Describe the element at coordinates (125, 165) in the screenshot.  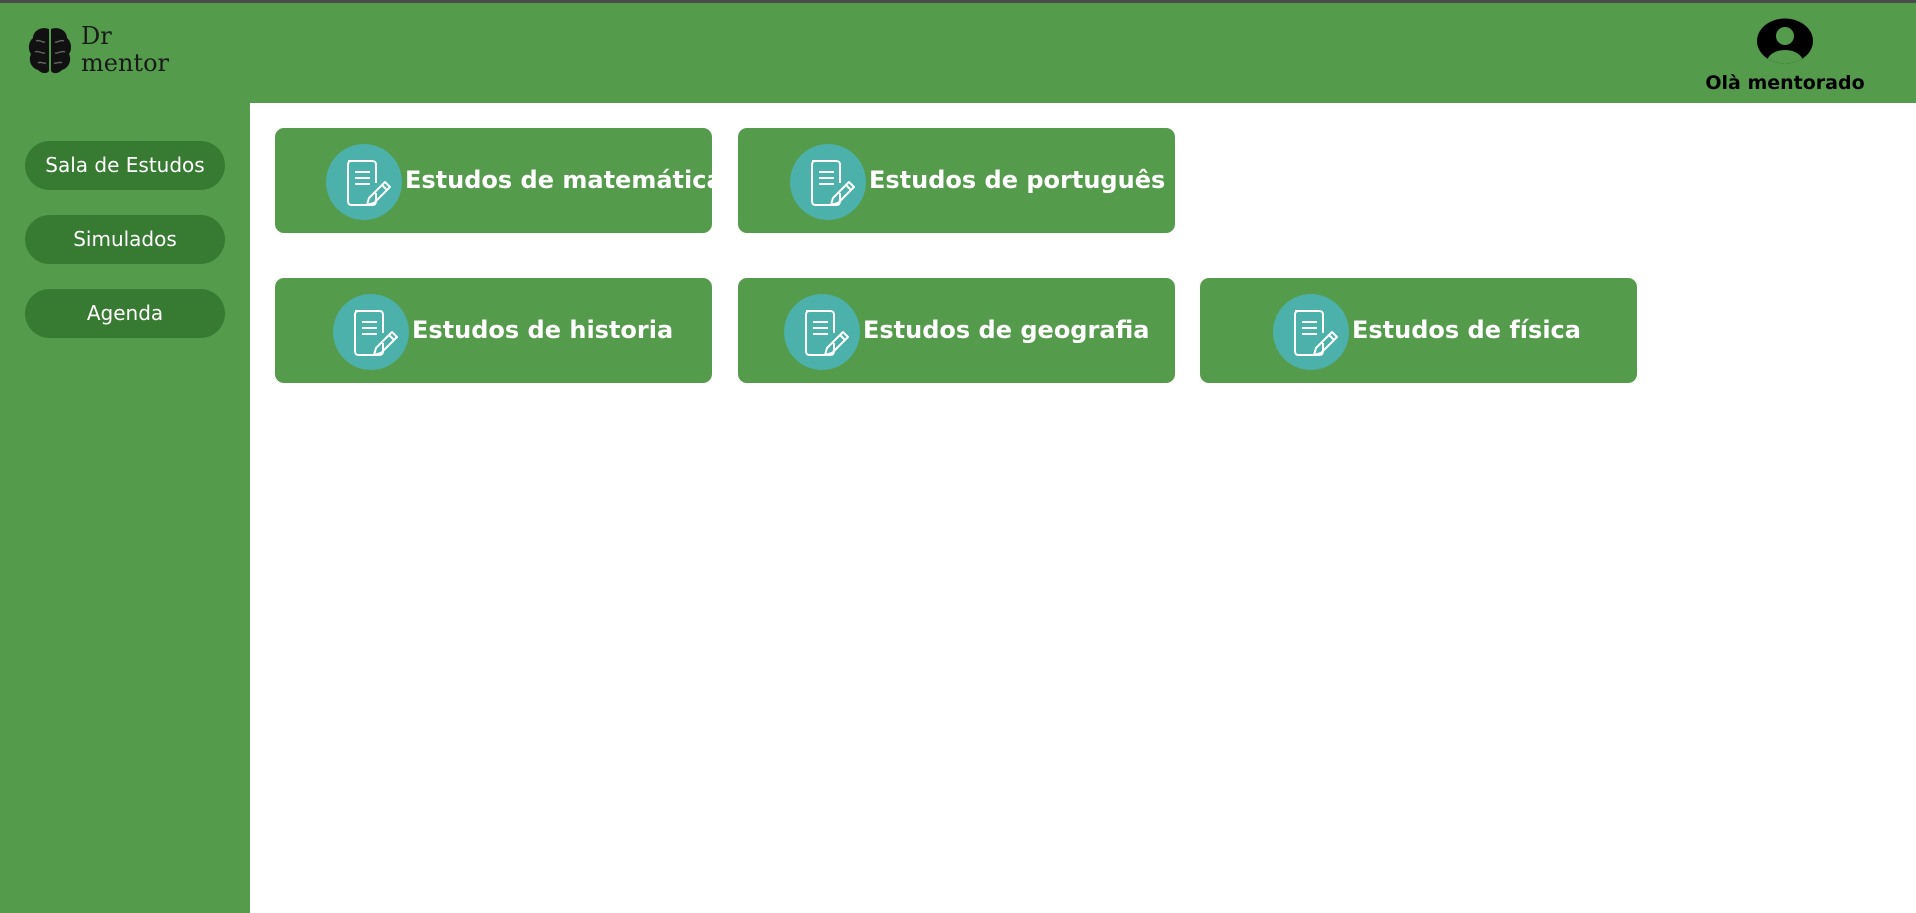
I see `sidebar-item-sala-de-estudos: Sala de Estudos` at that location.